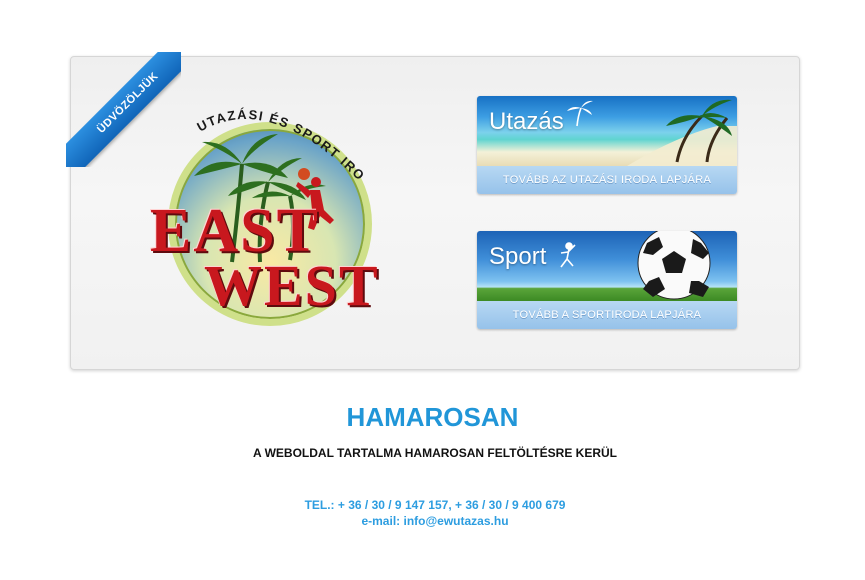  I want to click on logo-arc-text: UTAZÁSI ÉS SPORT IRODA, so click(253, 138).